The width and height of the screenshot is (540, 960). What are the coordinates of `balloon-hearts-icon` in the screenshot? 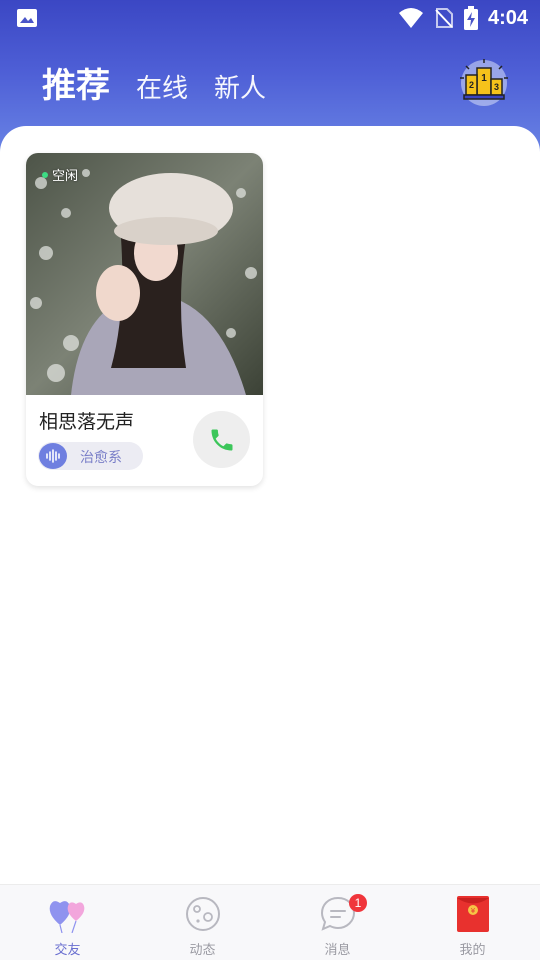 It's located at (66, 917).